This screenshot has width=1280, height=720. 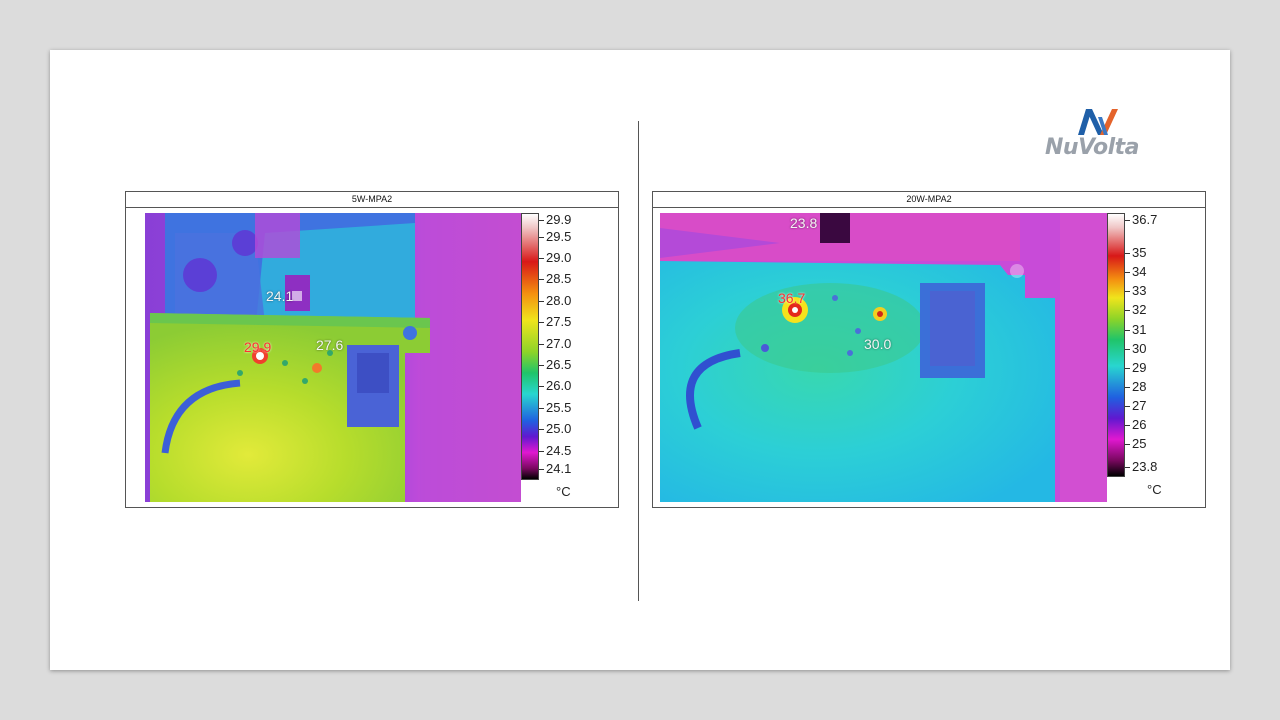 I want to click on spot-temp-marker: 27.6, so click(x=330, y=345).